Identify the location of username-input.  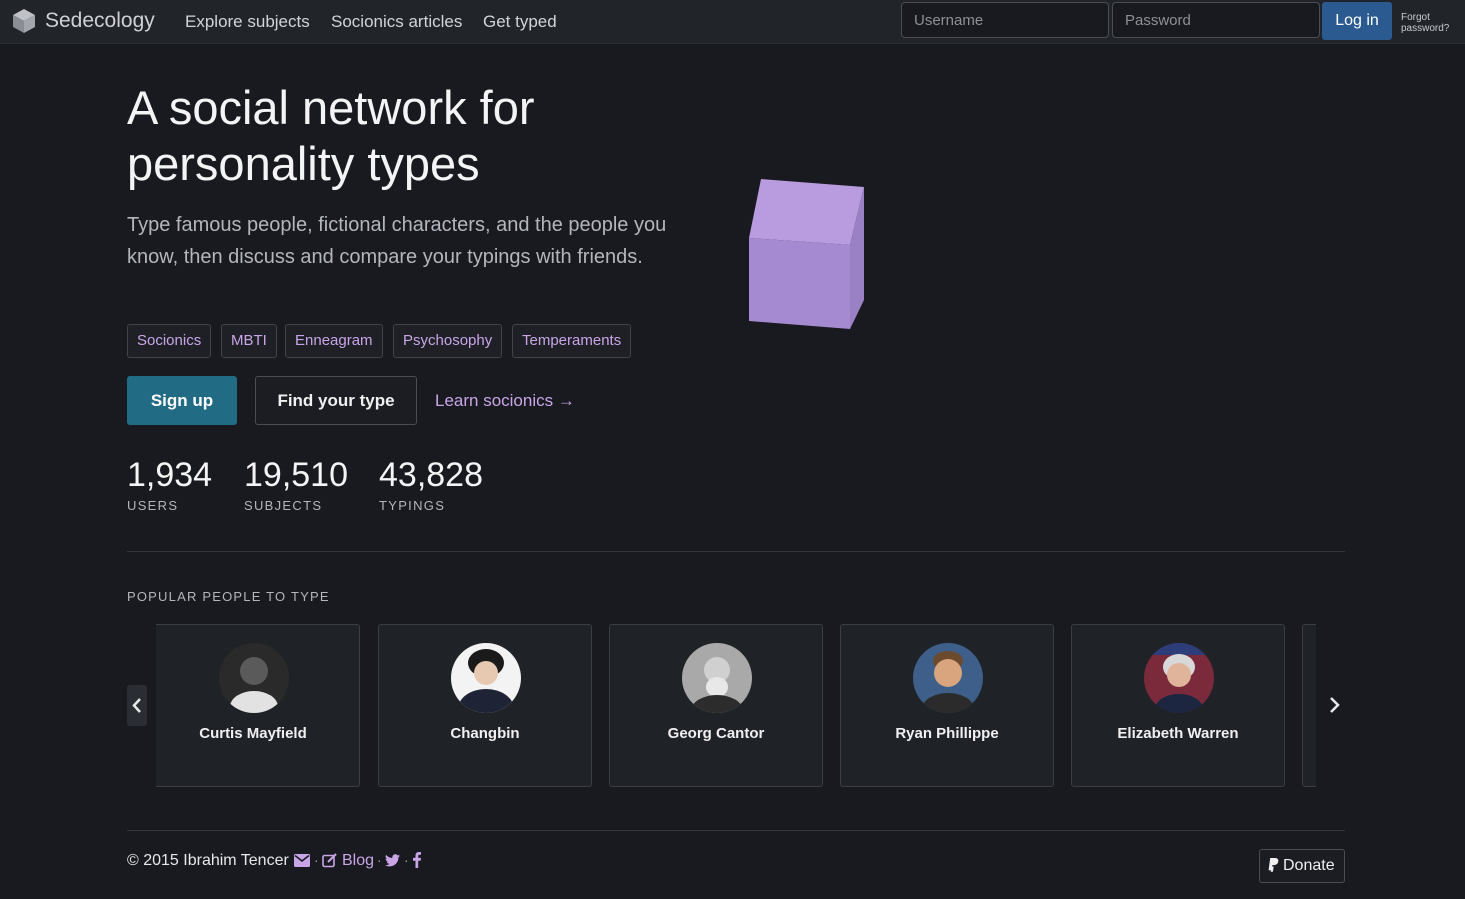
(1005, 20).